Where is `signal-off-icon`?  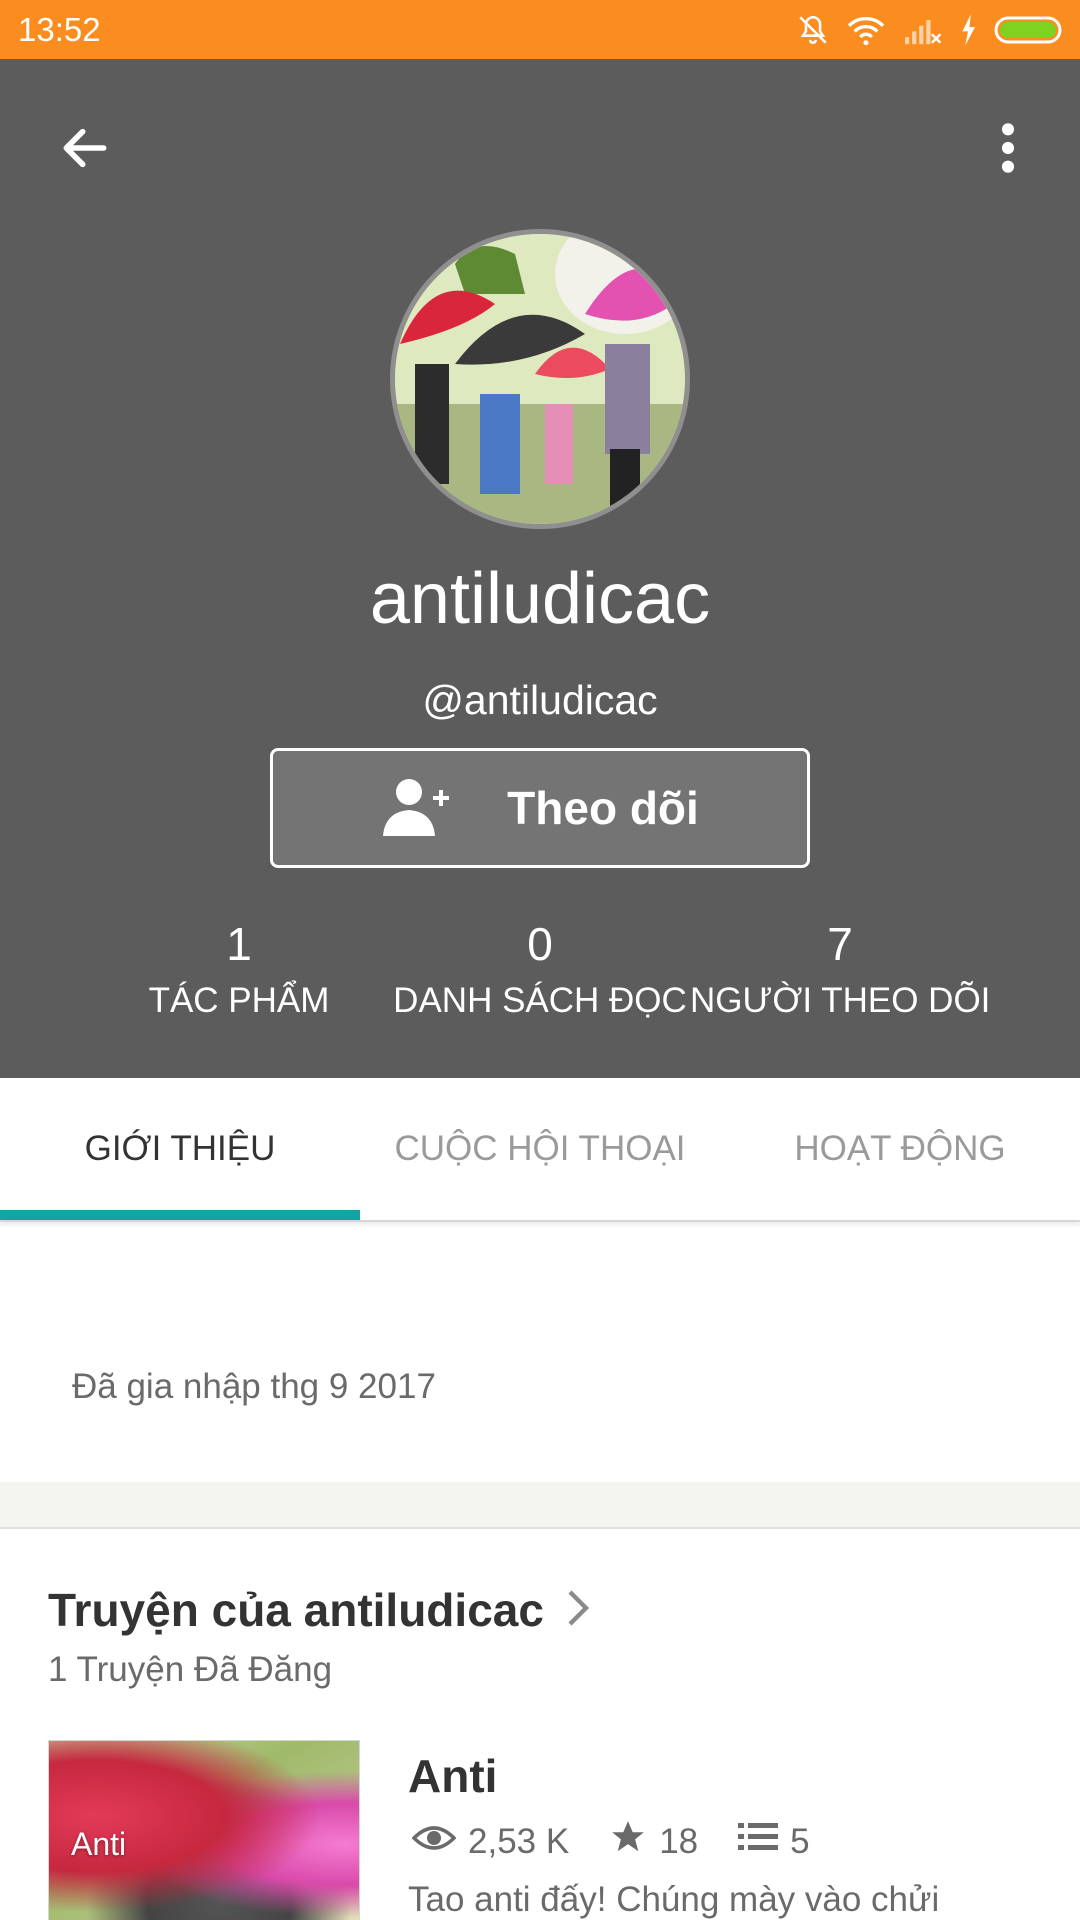 signal-off-icon is located at coordinates (922, 30).